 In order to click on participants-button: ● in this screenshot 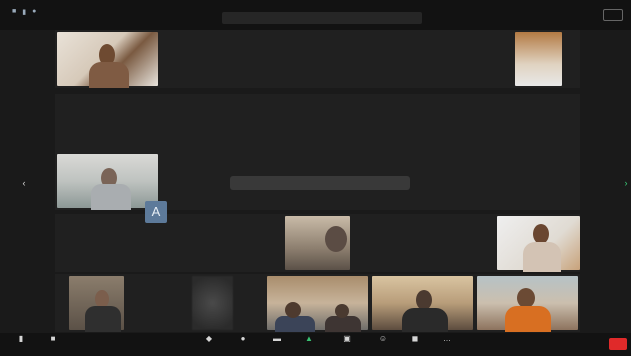, I will do `click(243, 344)`.